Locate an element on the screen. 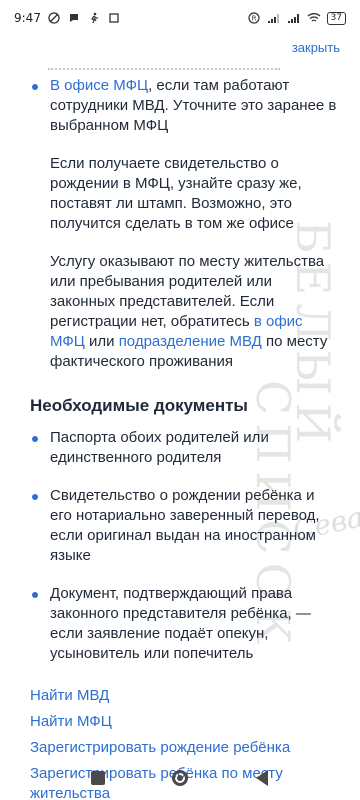 This screenshot has width=360, height=800. wifi-icon is located at coordinates (314, 18).